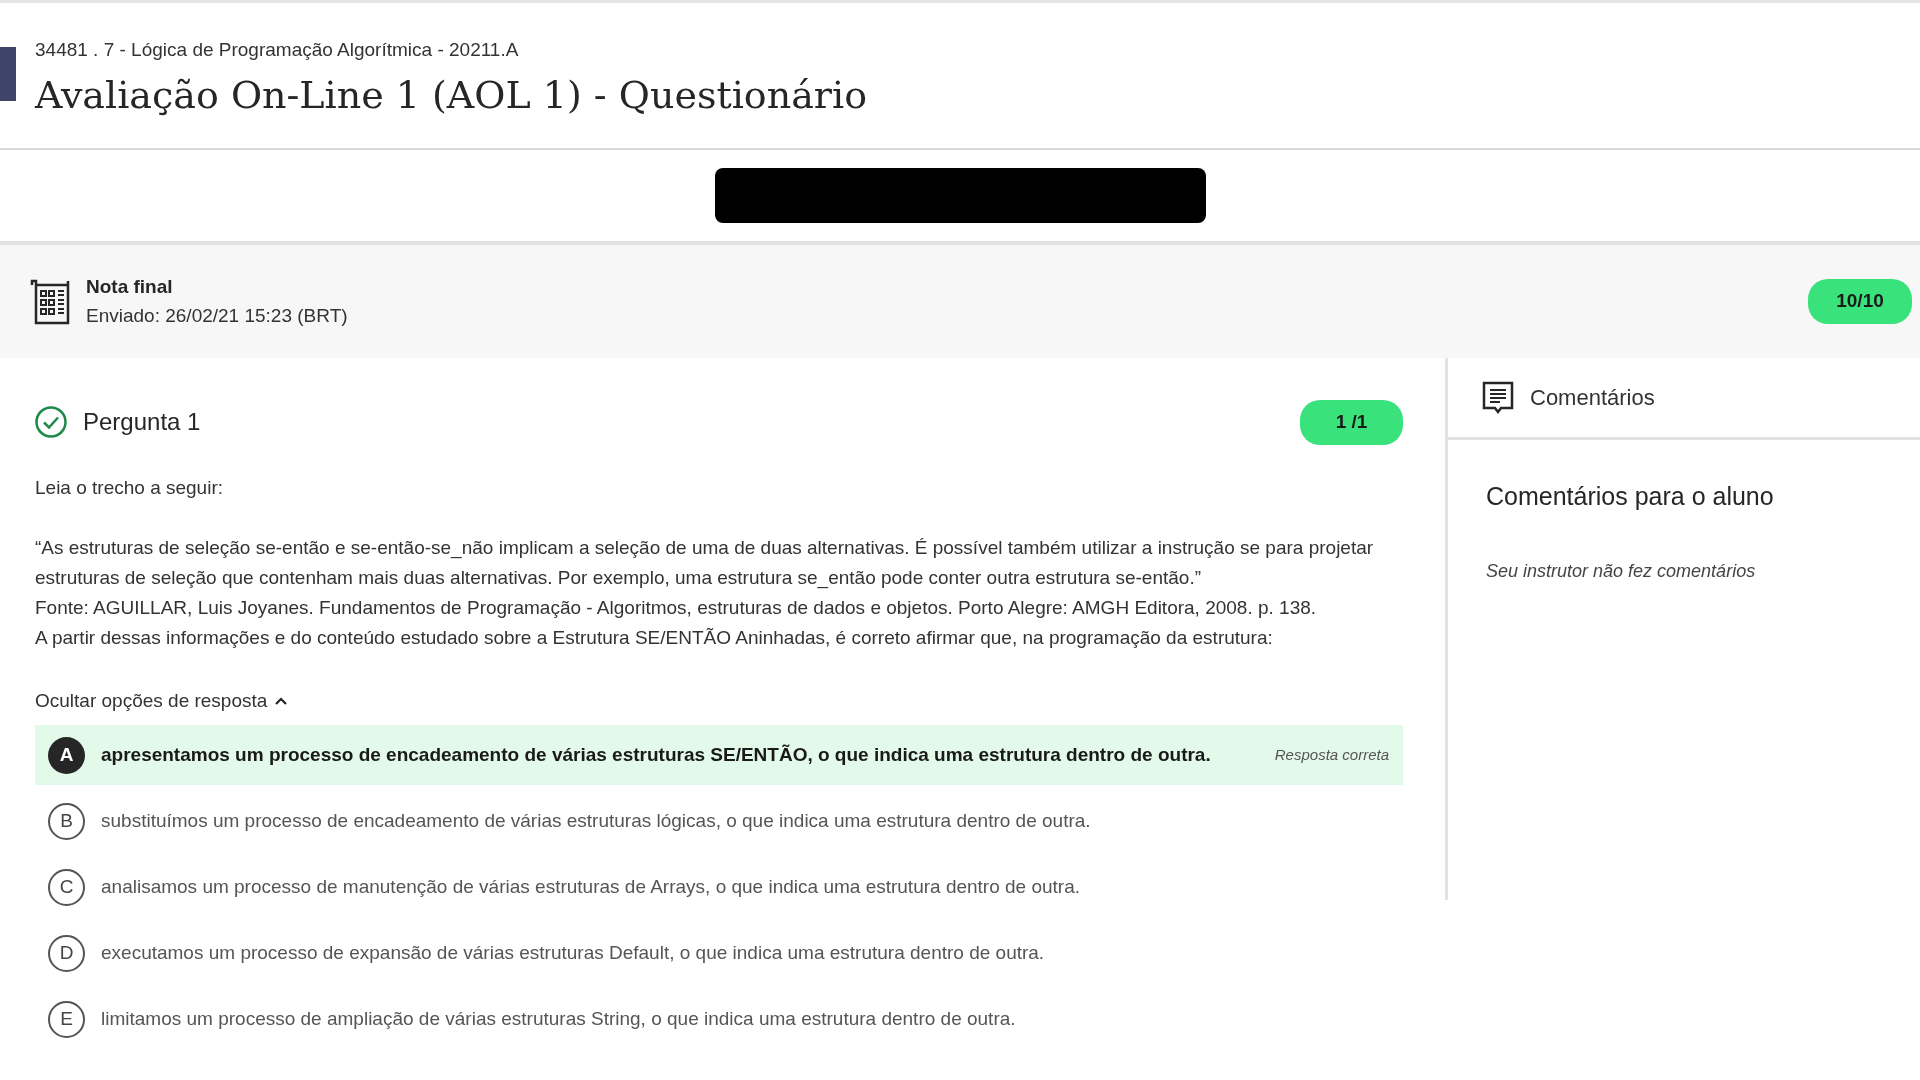 The width and height of the screenshot is (1920, 1080). What do you see at coordinates (142, 422) in the screenshot?
I see `question-title: Pergunta 1` at bounding box center [142, 422].